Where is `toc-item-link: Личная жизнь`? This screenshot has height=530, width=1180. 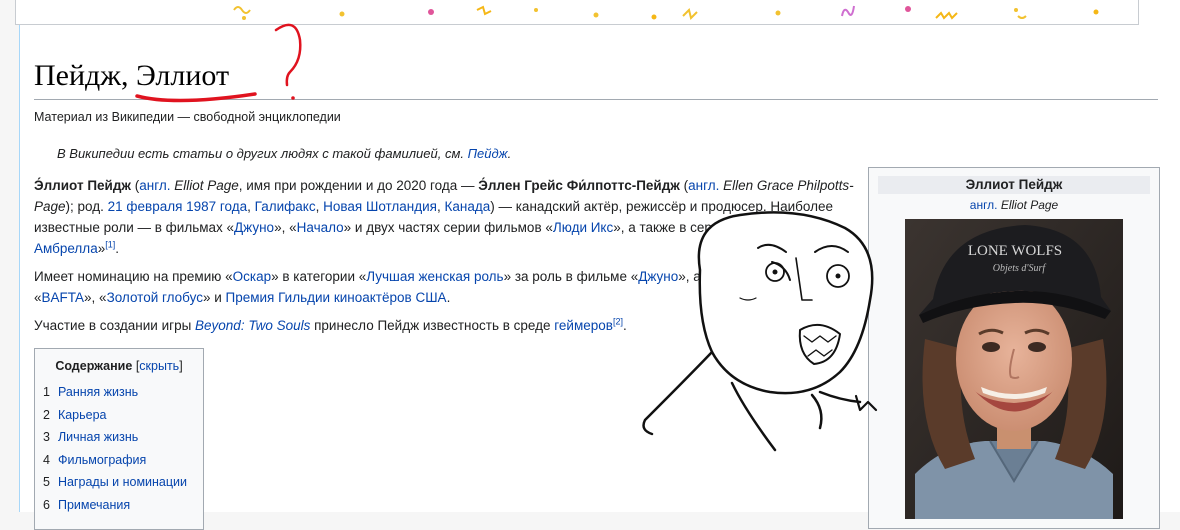 toc-item-link: Личная жизнь is located at coordinates (98, 437).